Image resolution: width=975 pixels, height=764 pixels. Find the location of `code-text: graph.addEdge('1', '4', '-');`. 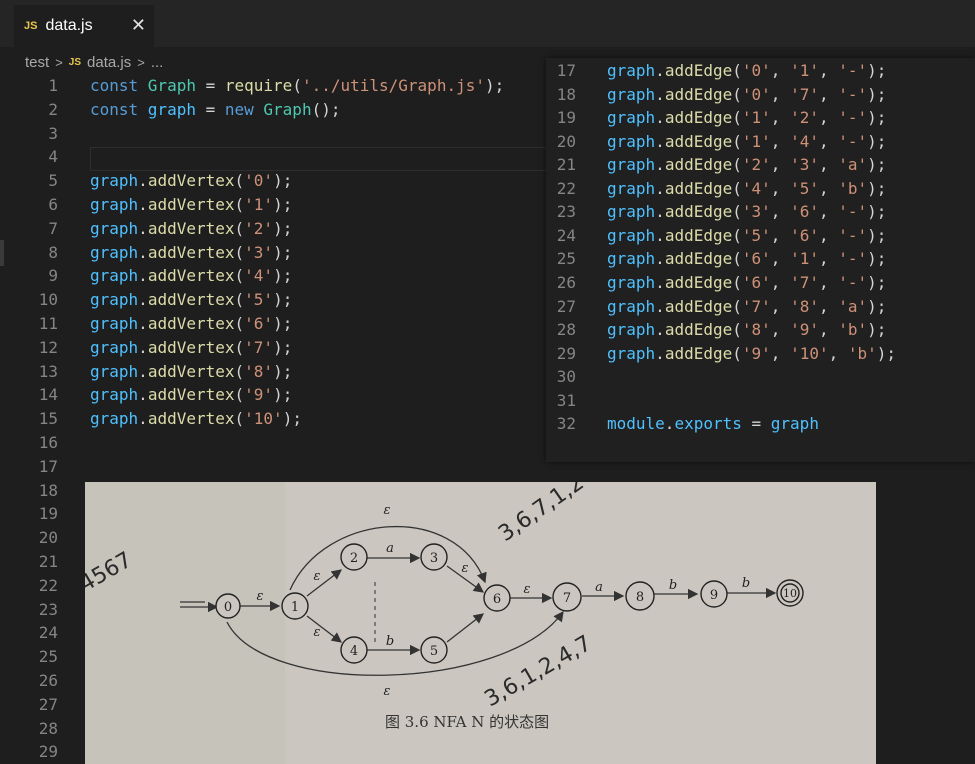

code-text: graph.addEdge('1', '4', '-'); is located at coordinates (746, 142).